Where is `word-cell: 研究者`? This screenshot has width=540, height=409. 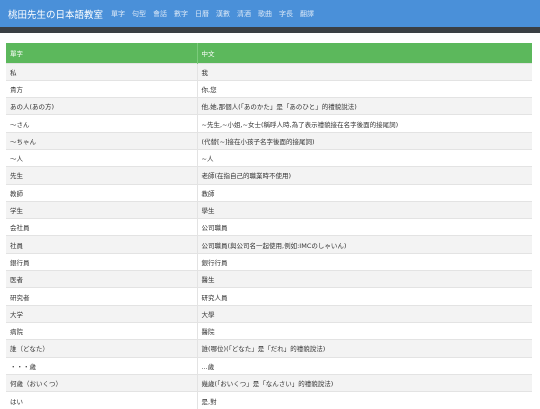
word-cell: 研究者 is located at coordinates (102, 296).